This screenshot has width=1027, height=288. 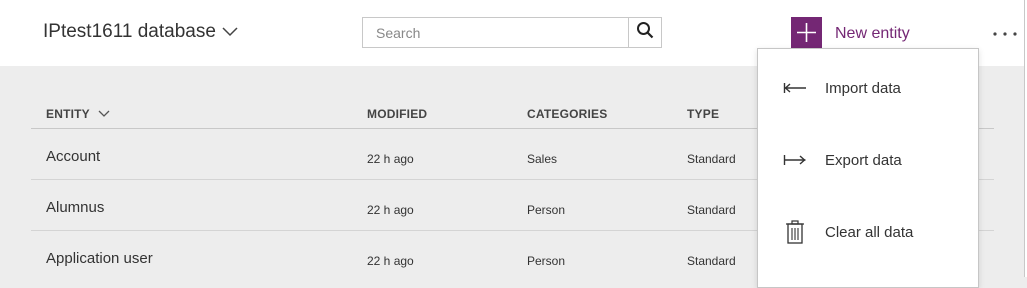 What do you see at coordinates (542, 159) in the screenshot?
I see `category: Sales` at bounding box center [542, 159].